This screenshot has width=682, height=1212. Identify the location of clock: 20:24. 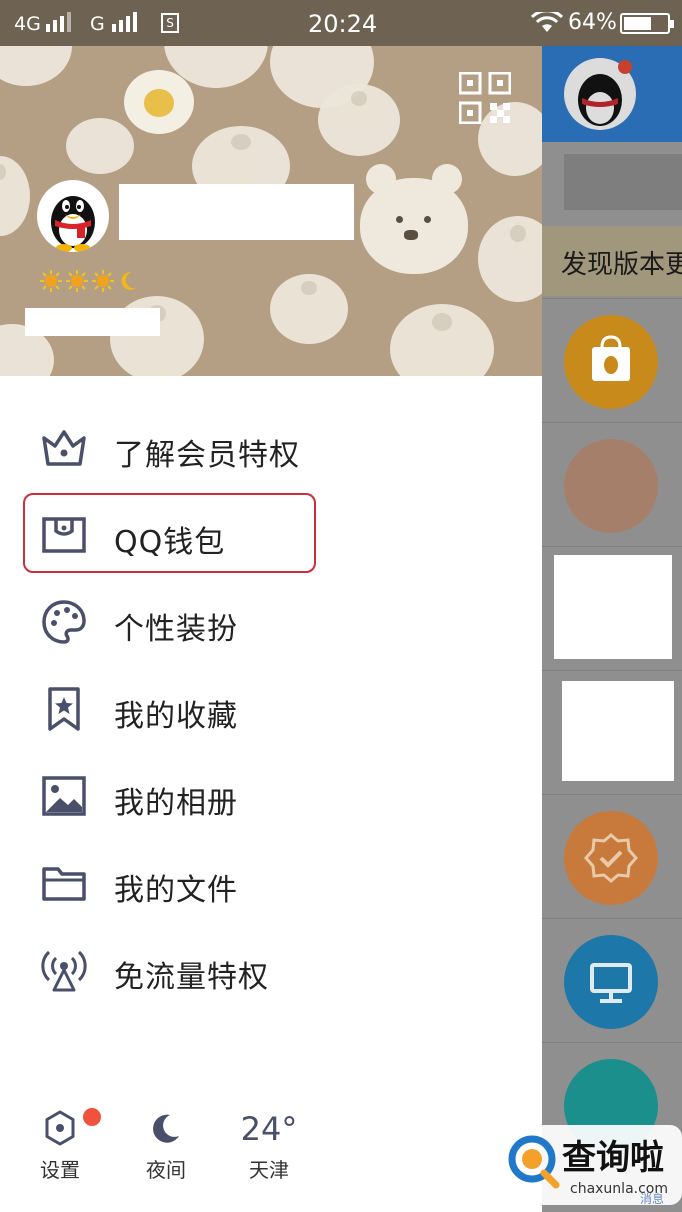
(343, 24).